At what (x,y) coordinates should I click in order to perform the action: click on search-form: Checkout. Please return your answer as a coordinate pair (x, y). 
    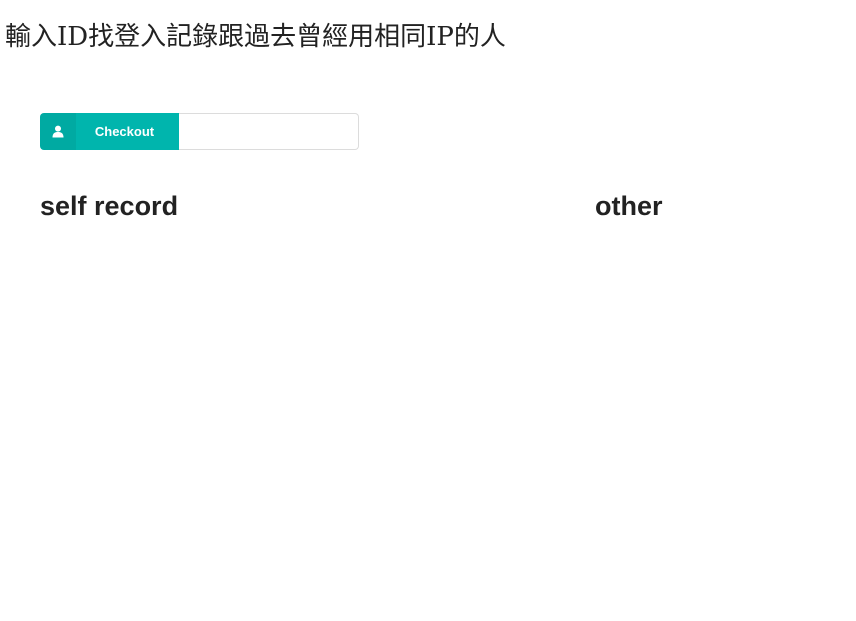
    Looking at the image, I should click on (199, 131).